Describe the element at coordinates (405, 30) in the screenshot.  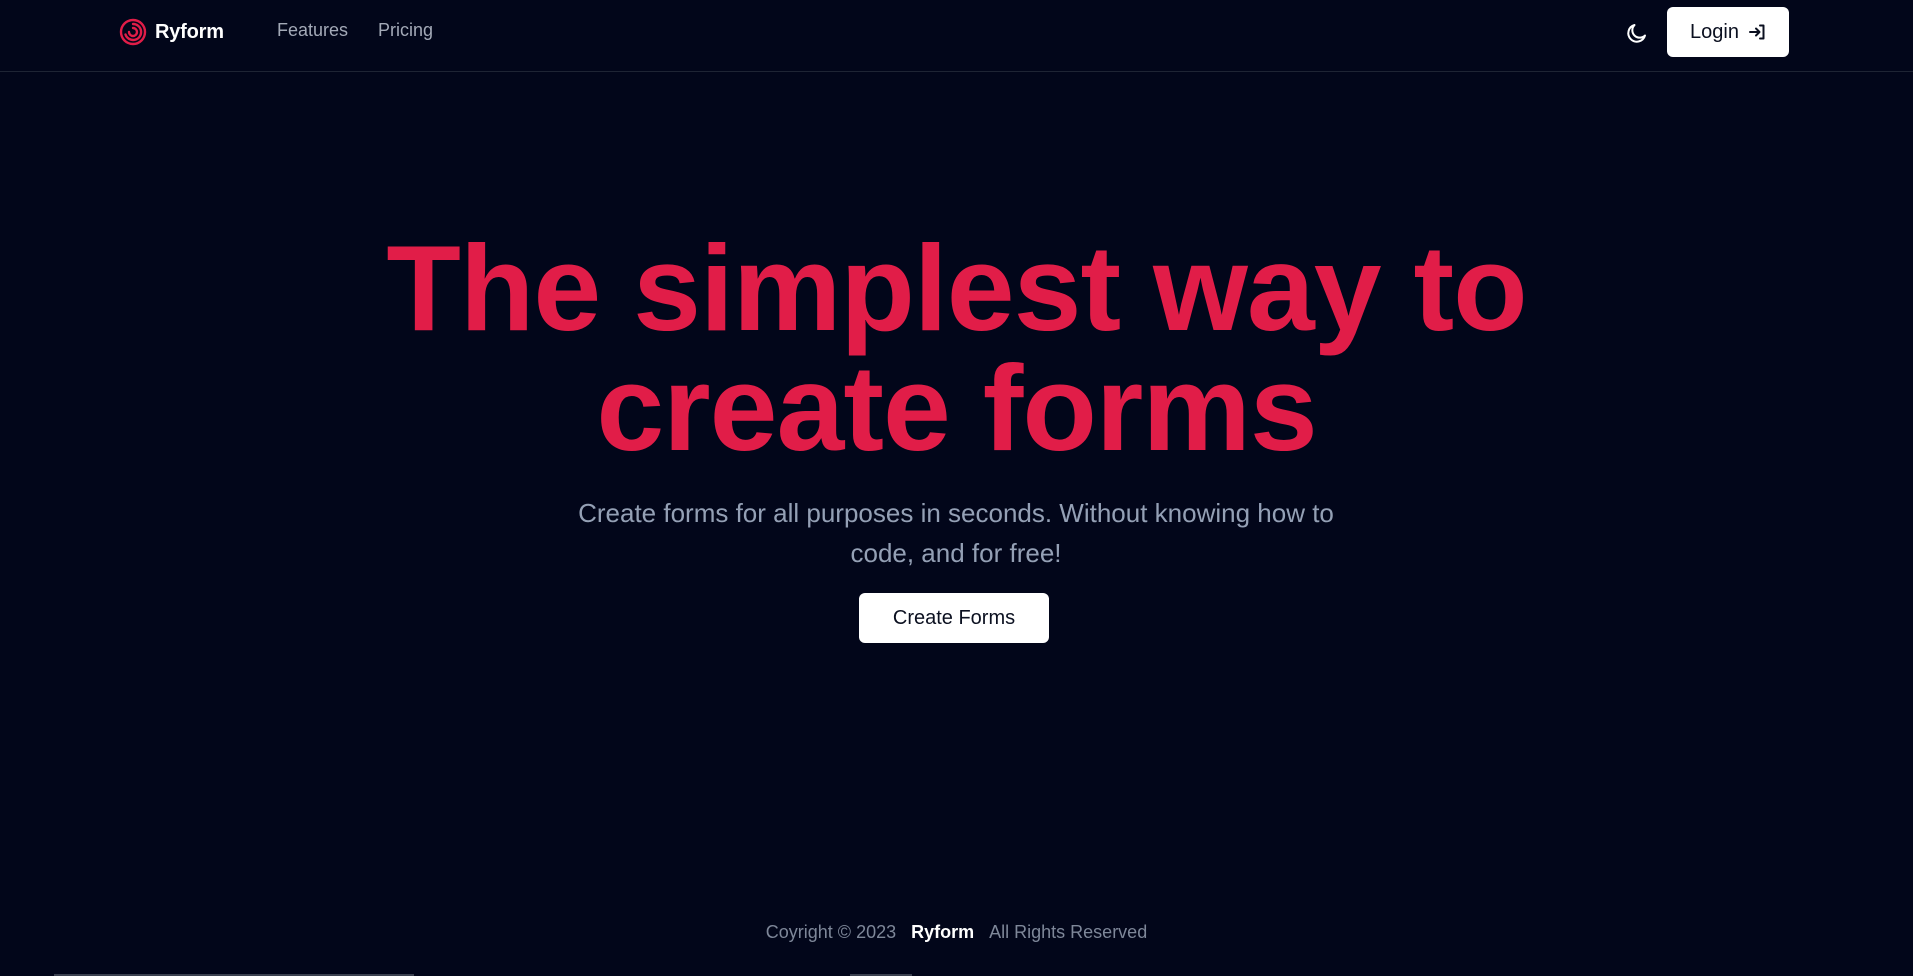
I see `nav-link-pricing: Pricing` at that location.